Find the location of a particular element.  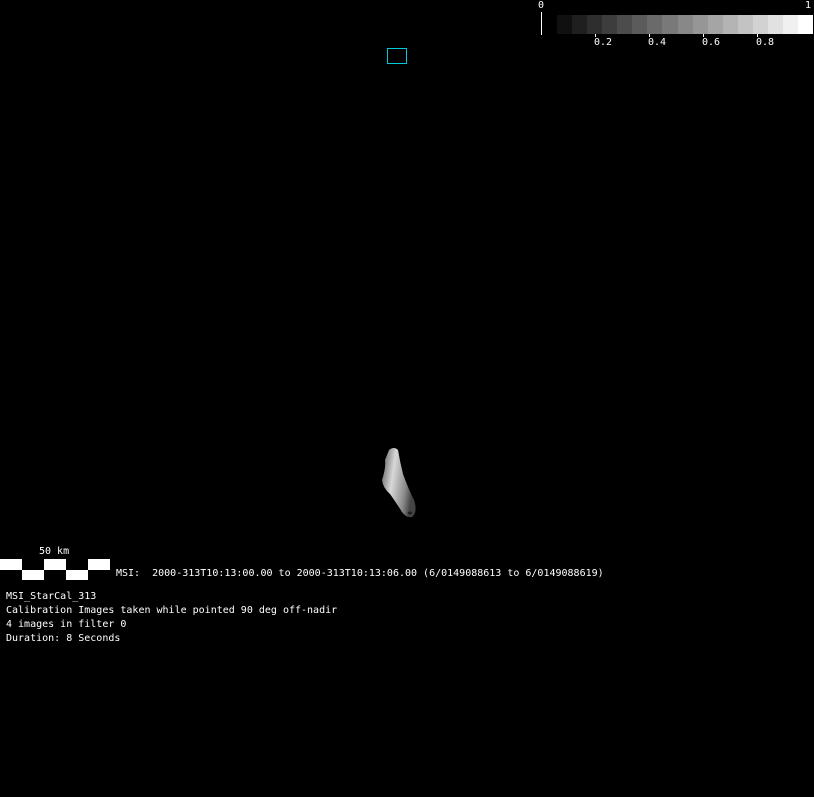

duration: Duration: 8 Seconds is located at coordinates (63, 638).